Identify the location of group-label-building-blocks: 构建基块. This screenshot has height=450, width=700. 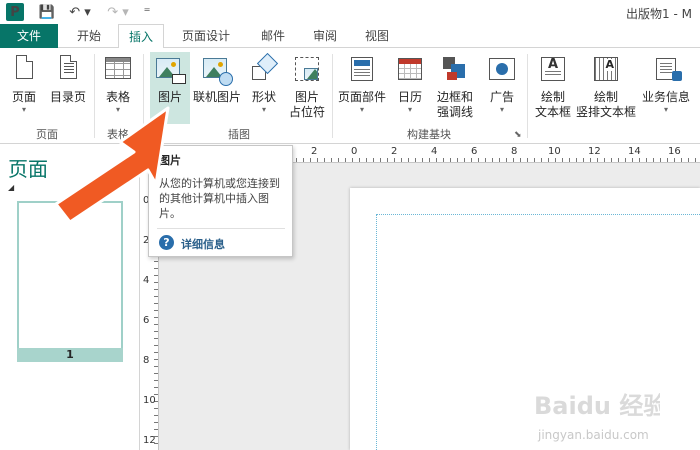
(429, 134).